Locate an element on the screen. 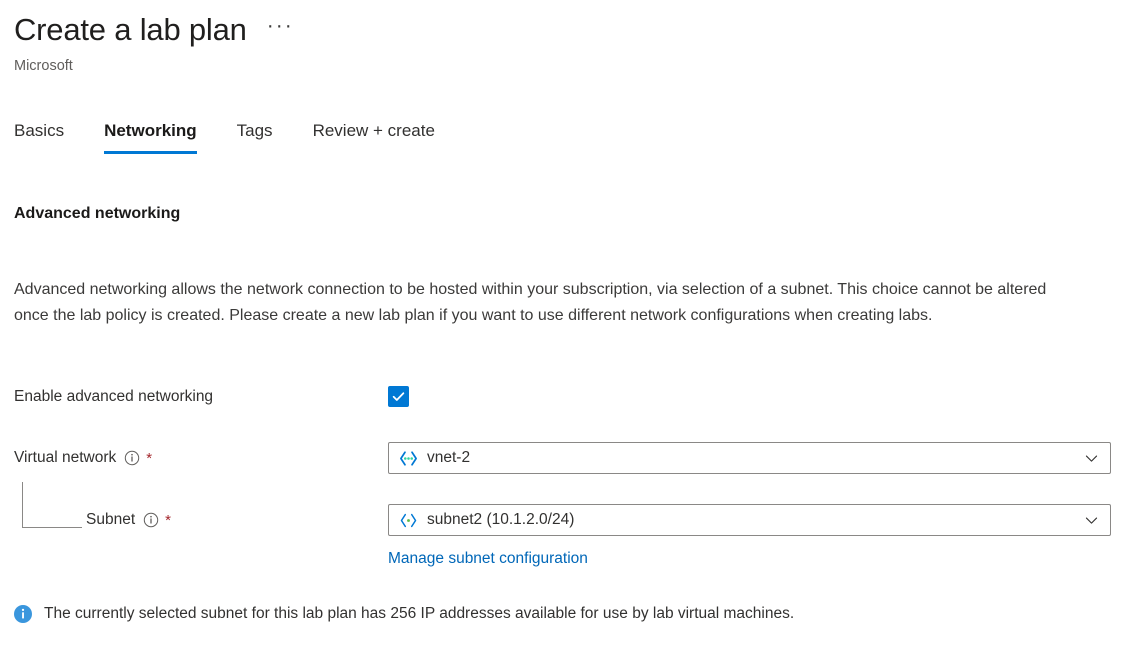  subnet-label-wrap: Subnet * is located at coordinates (201, 506).